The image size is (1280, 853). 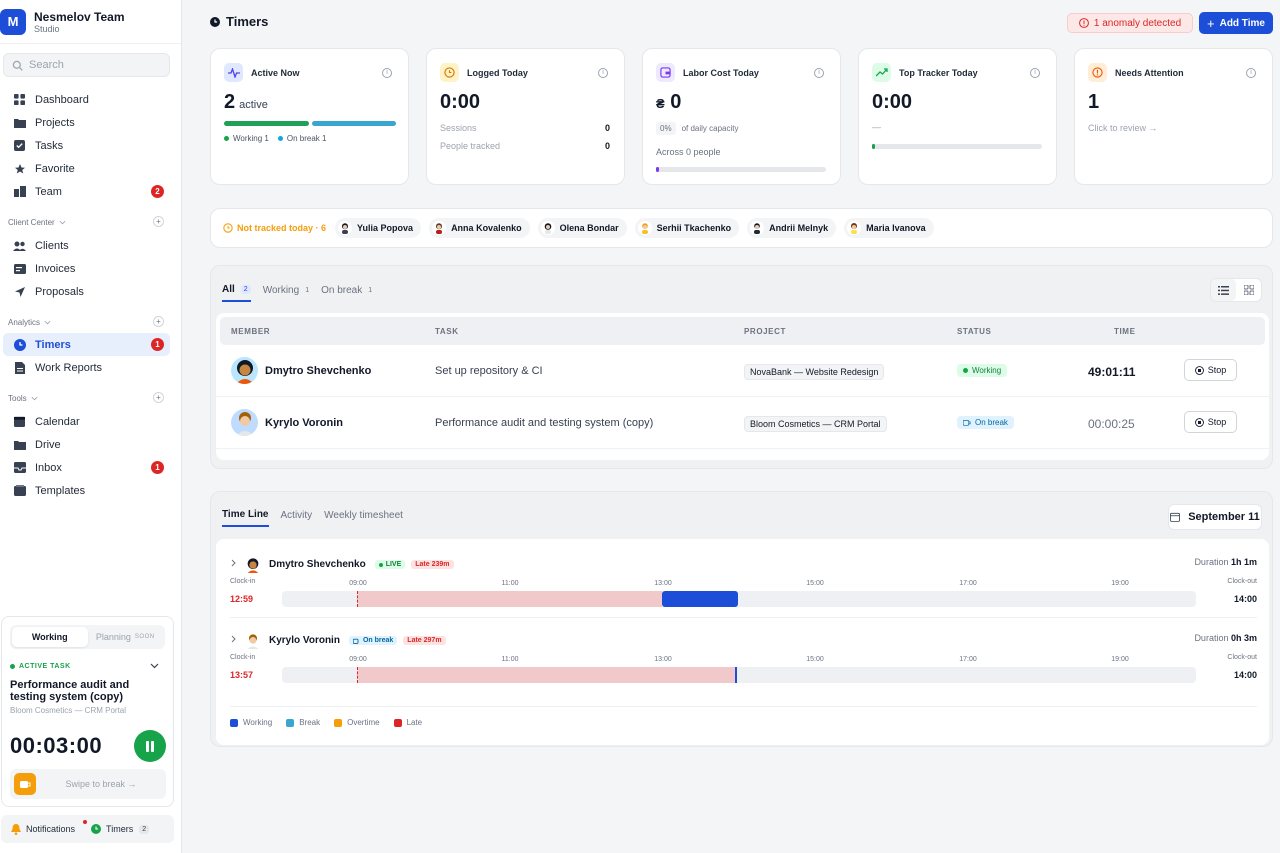 I want to click on tick-label: 09:00, so click(x=358, y=659).